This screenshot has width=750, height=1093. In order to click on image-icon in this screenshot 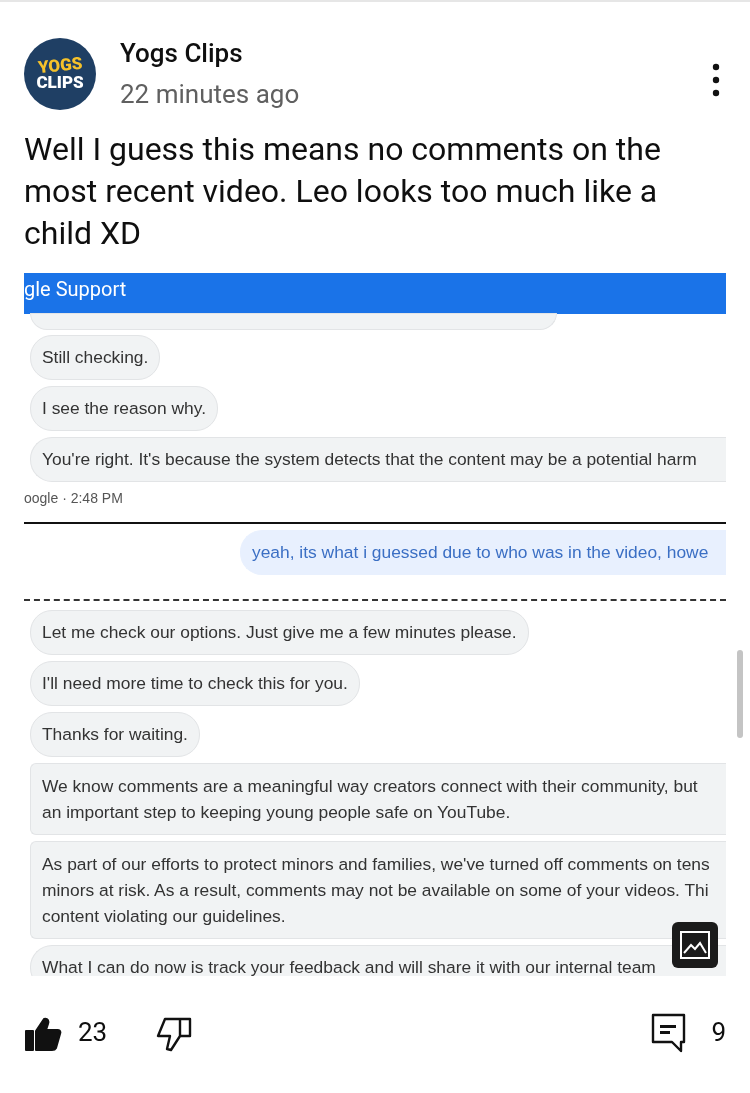, I will do `click(695, 945)`.